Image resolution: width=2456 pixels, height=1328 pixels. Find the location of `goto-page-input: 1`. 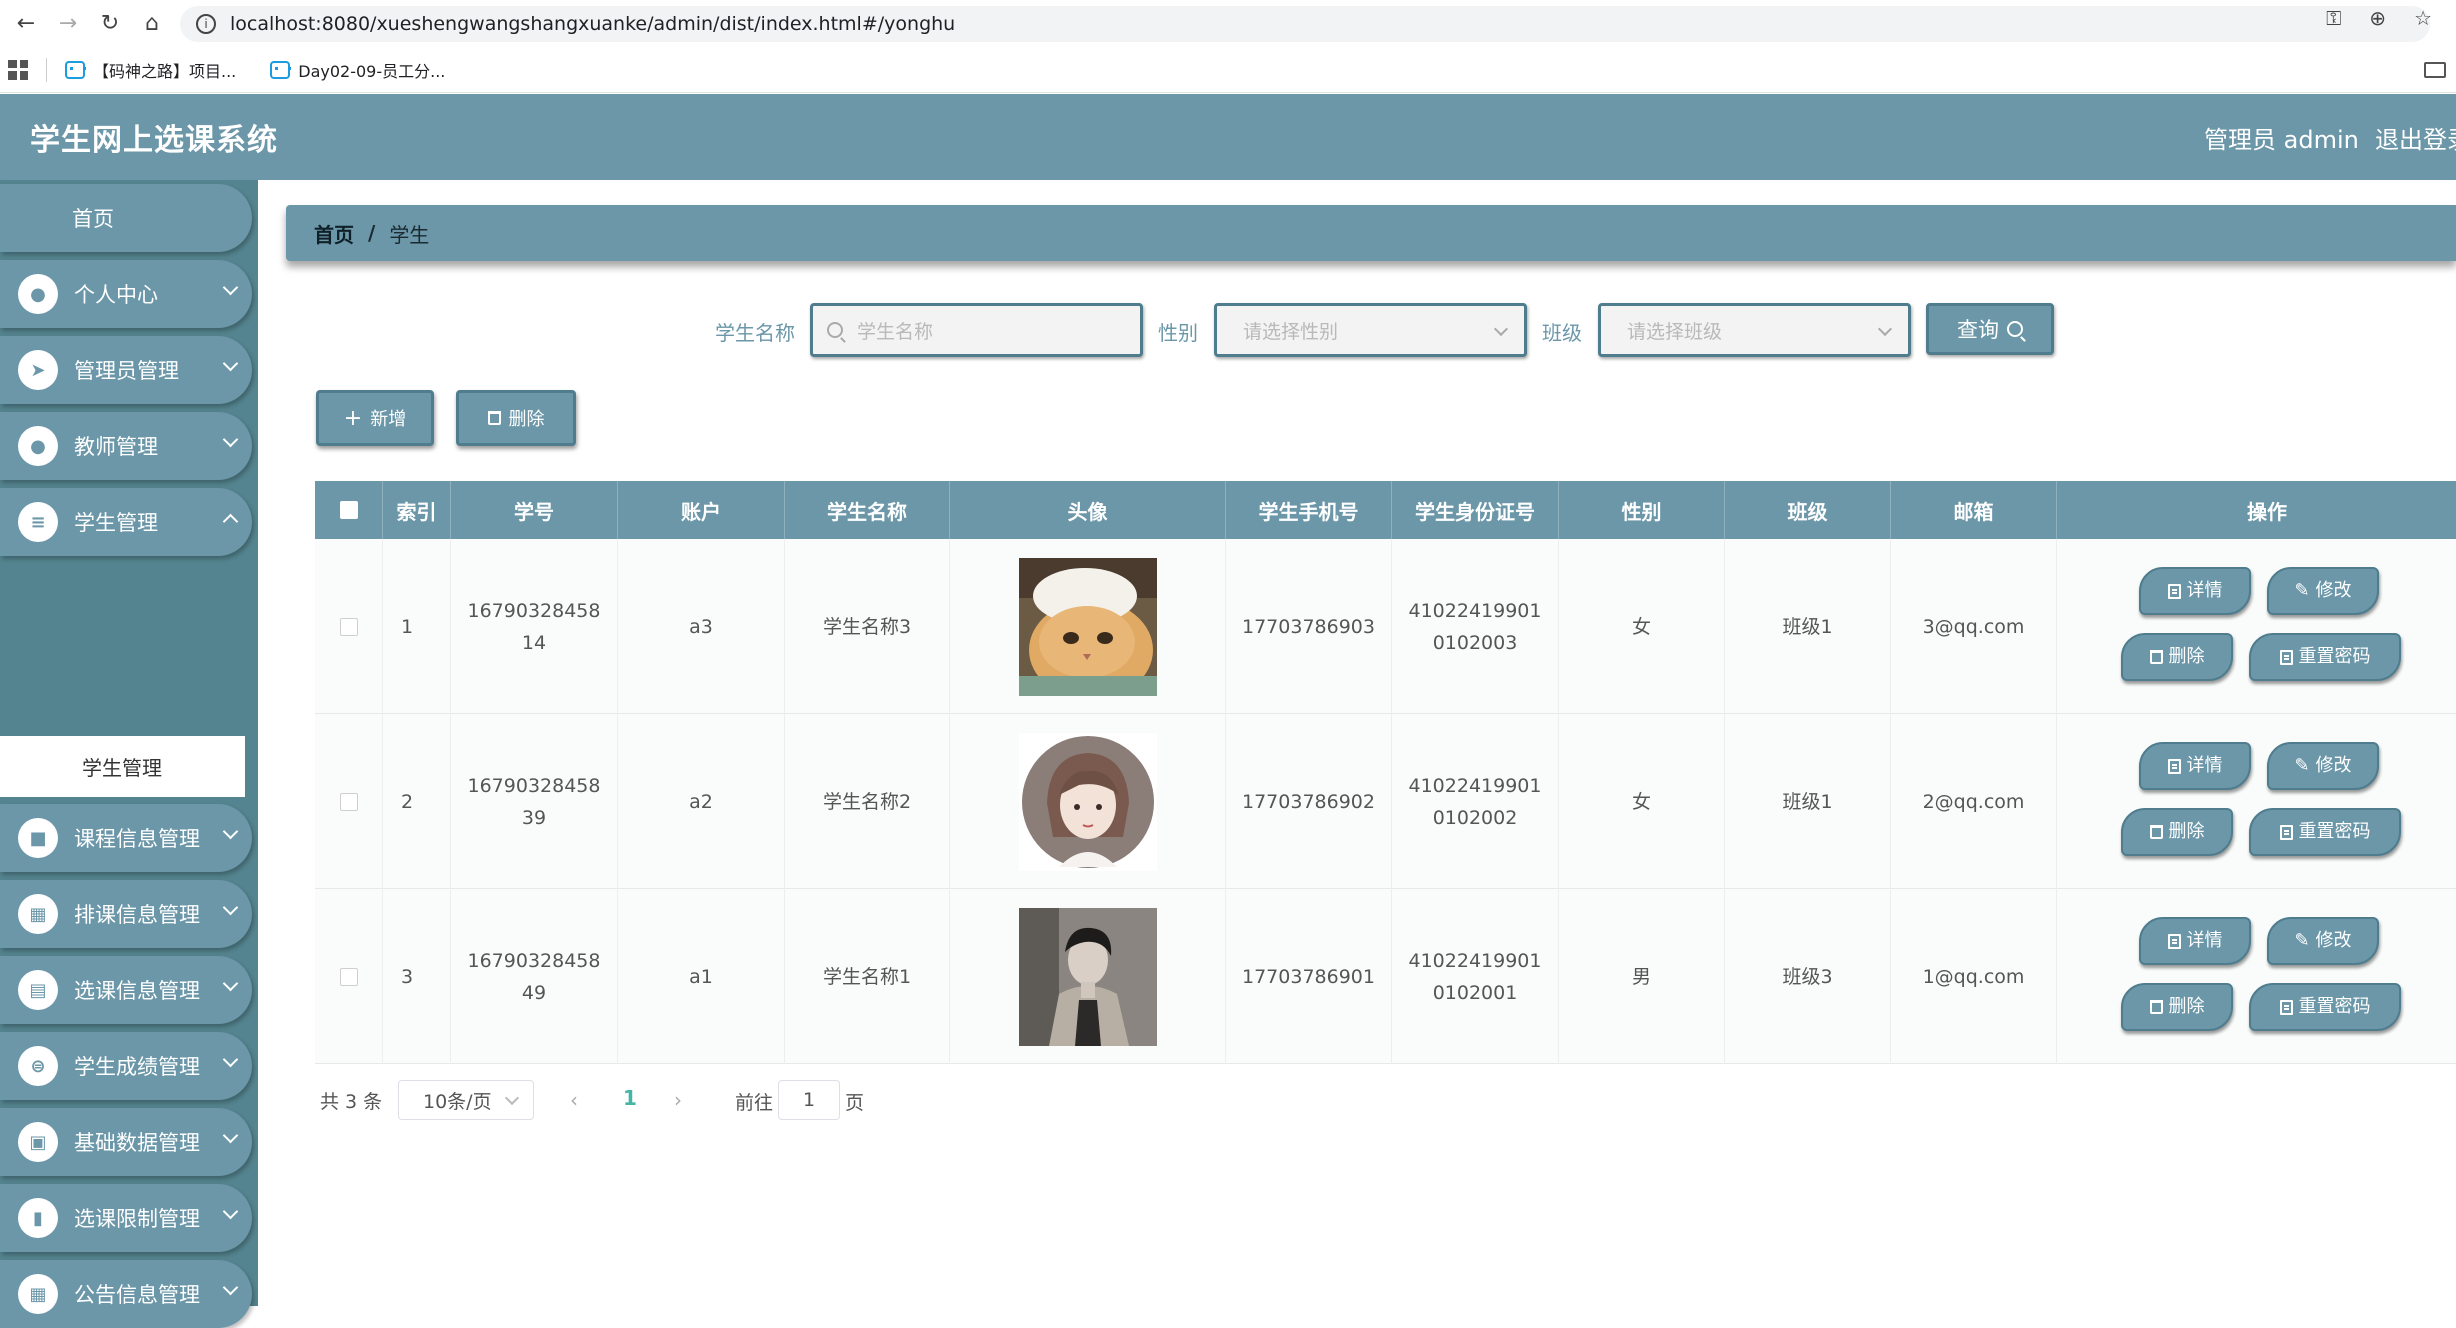

goto-page-input: 1 is located at coordinates (809, 1100).